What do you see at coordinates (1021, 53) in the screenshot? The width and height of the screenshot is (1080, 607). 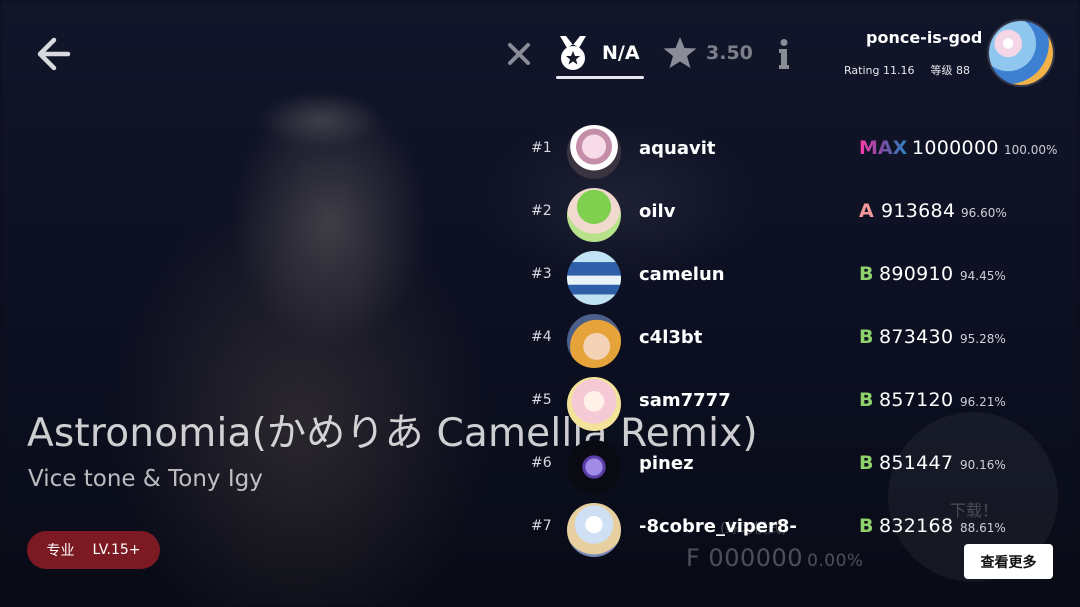 I see `user-avatar` at bounding box center [1021, 53].